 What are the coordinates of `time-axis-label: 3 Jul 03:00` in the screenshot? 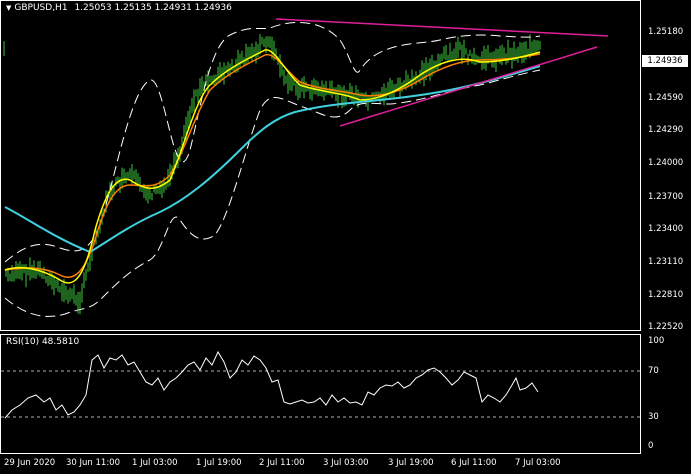 It's located at (346, 463).